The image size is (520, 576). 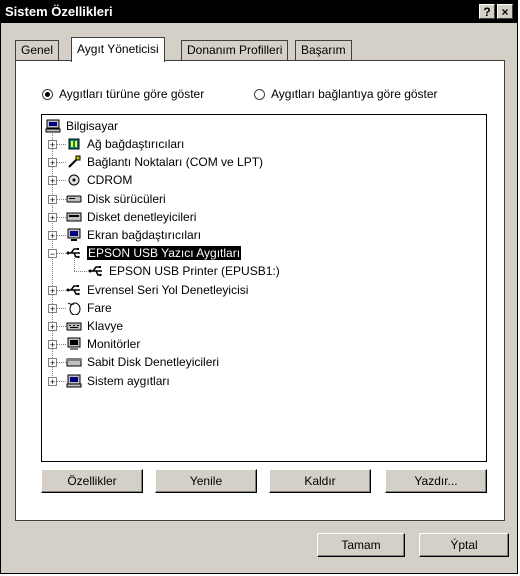 I want to click on floppy-controller-icon, so click(x=74, y=217).